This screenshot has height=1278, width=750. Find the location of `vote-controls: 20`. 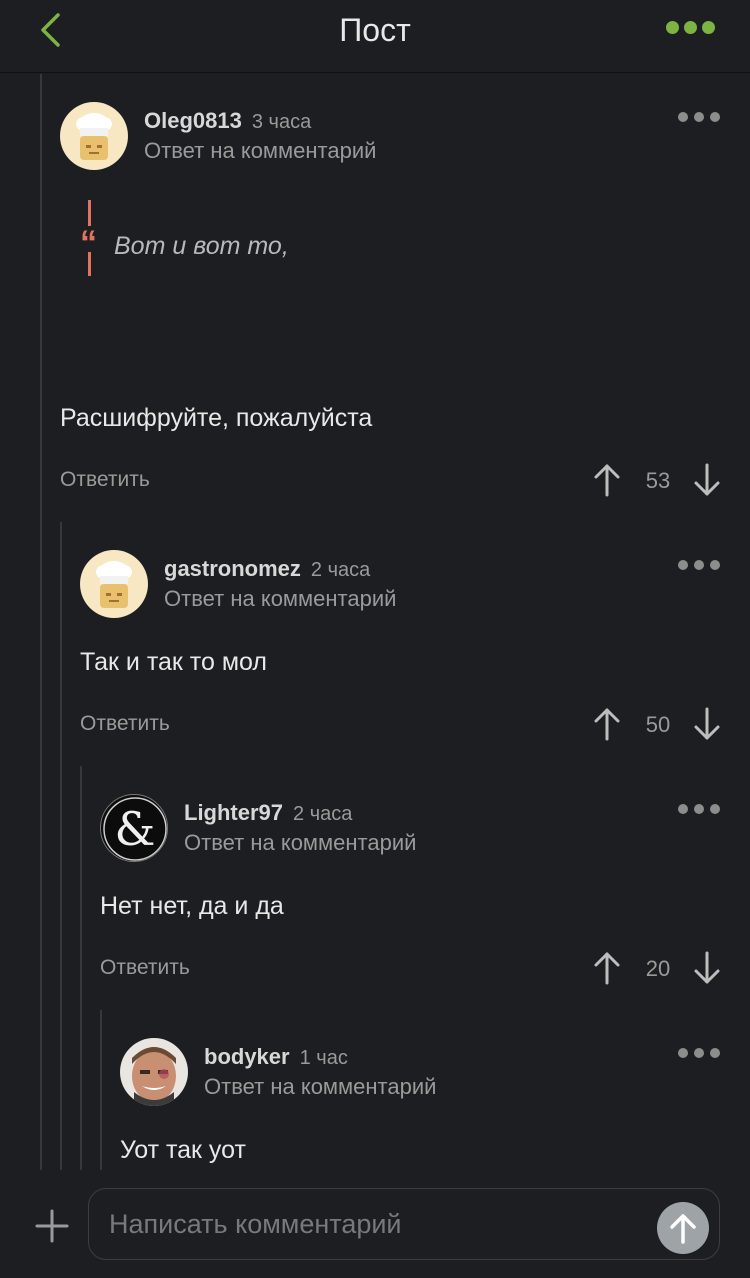

vote-controls: 20 is located at coordinates (657, 970).